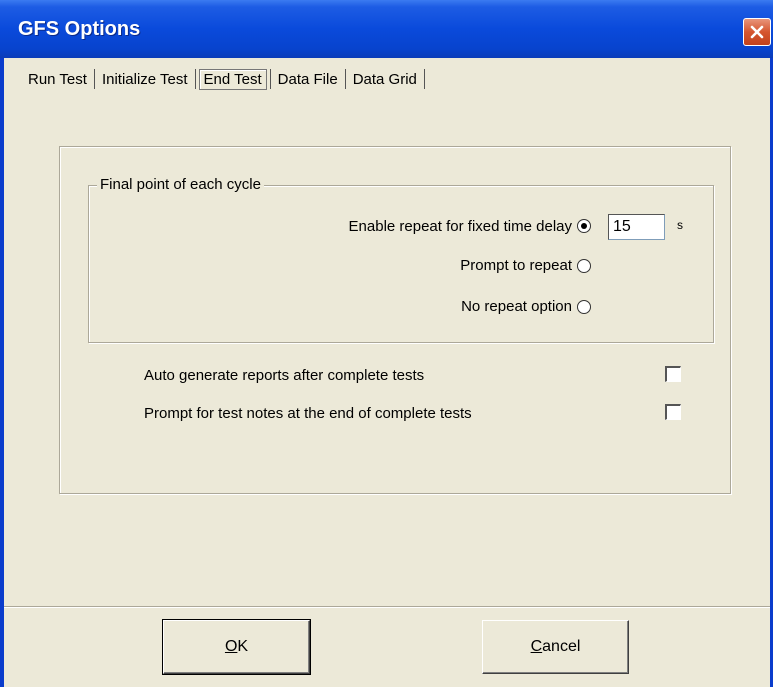 This screenshot has width=773, height=687. I want to click on enable-repeat-label: Enable repeat for fixed time delay, so click(460, 226).